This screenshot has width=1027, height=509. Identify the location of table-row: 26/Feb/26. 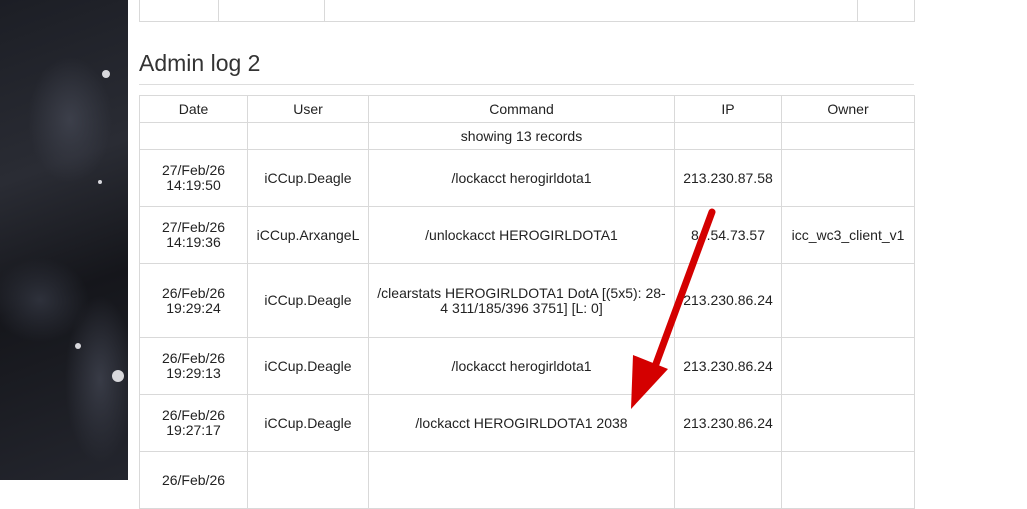
(527, 480).